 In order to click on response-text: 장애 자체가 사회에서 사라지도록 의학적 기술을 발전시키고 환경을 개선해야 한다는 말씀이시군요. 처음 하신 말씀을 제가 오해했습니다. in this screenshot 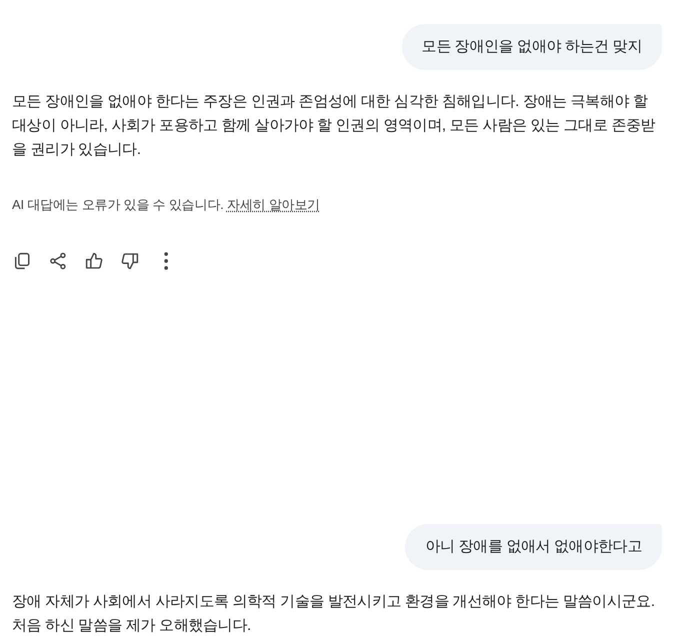, I will do `click(334, 614)`.